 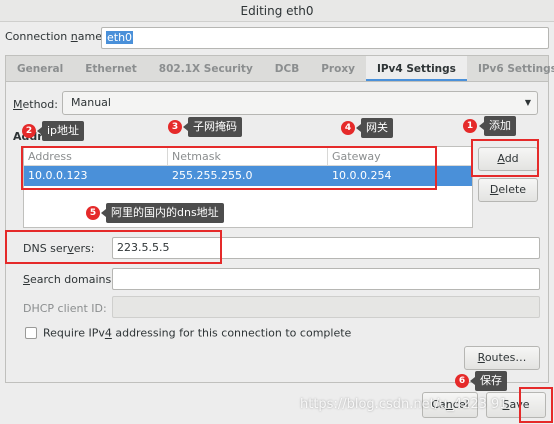 I want to click on tab-ethernet: Ethernet, so click(x=111, y=68).